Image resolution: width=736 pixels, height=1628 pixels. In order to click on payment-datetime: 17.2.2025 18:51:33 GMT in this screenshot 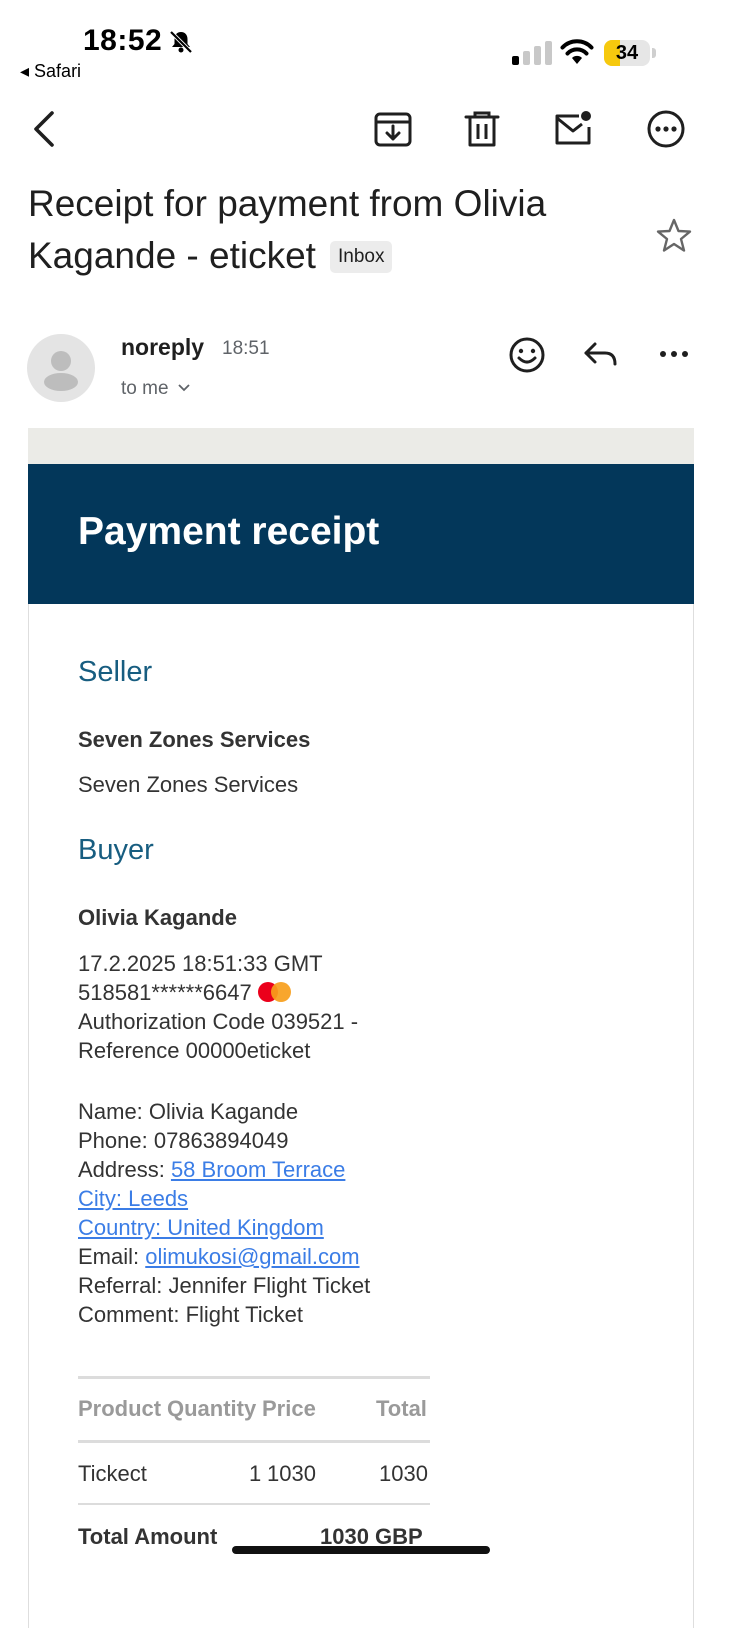, I will do `click(200, 963)`.